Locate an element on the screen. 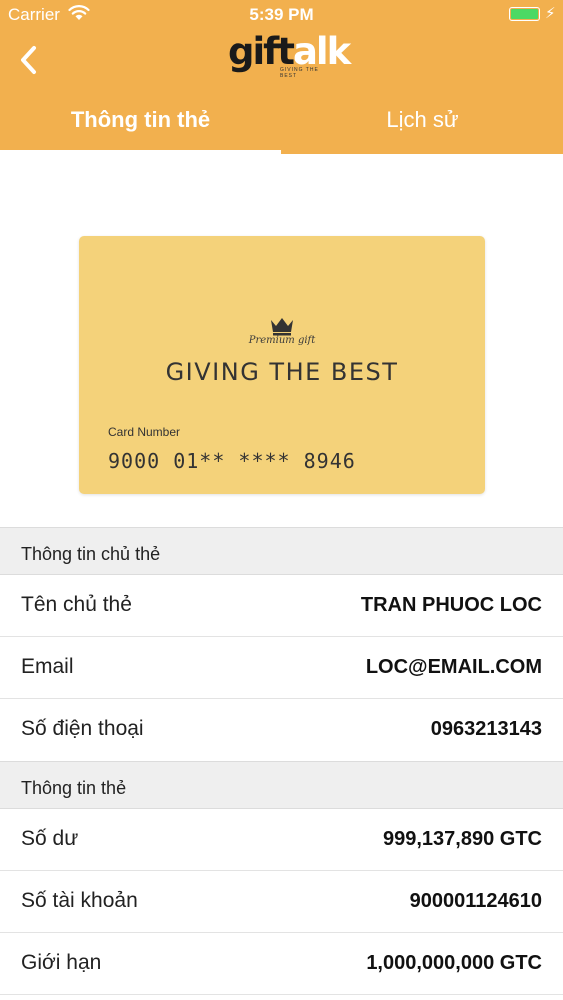 Image resolution: width=563 pixels, height=1000 pixels. row-label: Giới hạn is located at coordinates (61, 962).